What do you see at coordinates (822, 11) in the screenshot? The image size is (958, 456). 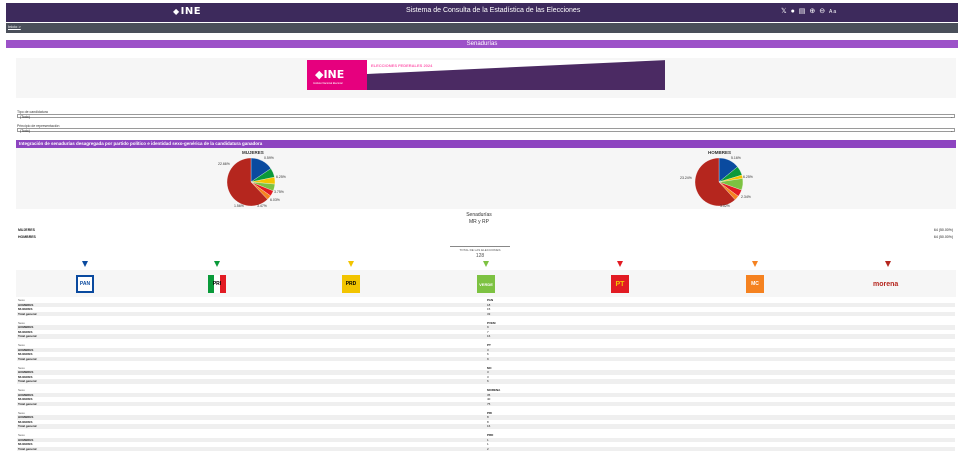 I see `zoom-out-icon: ⊖` at bounding box center [822, 11].